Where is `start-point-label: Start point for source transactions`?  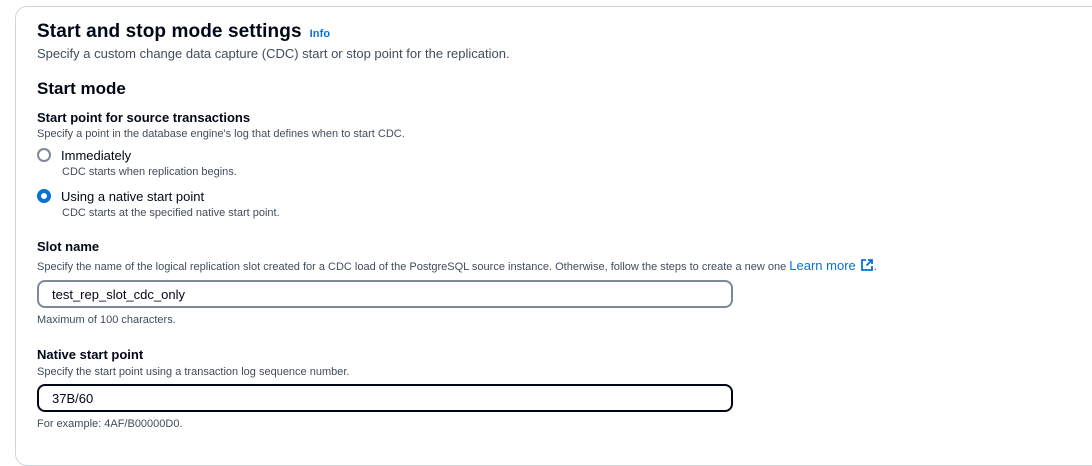
start-point-label: Start point for source transactions is located at coordinates (144, 117).